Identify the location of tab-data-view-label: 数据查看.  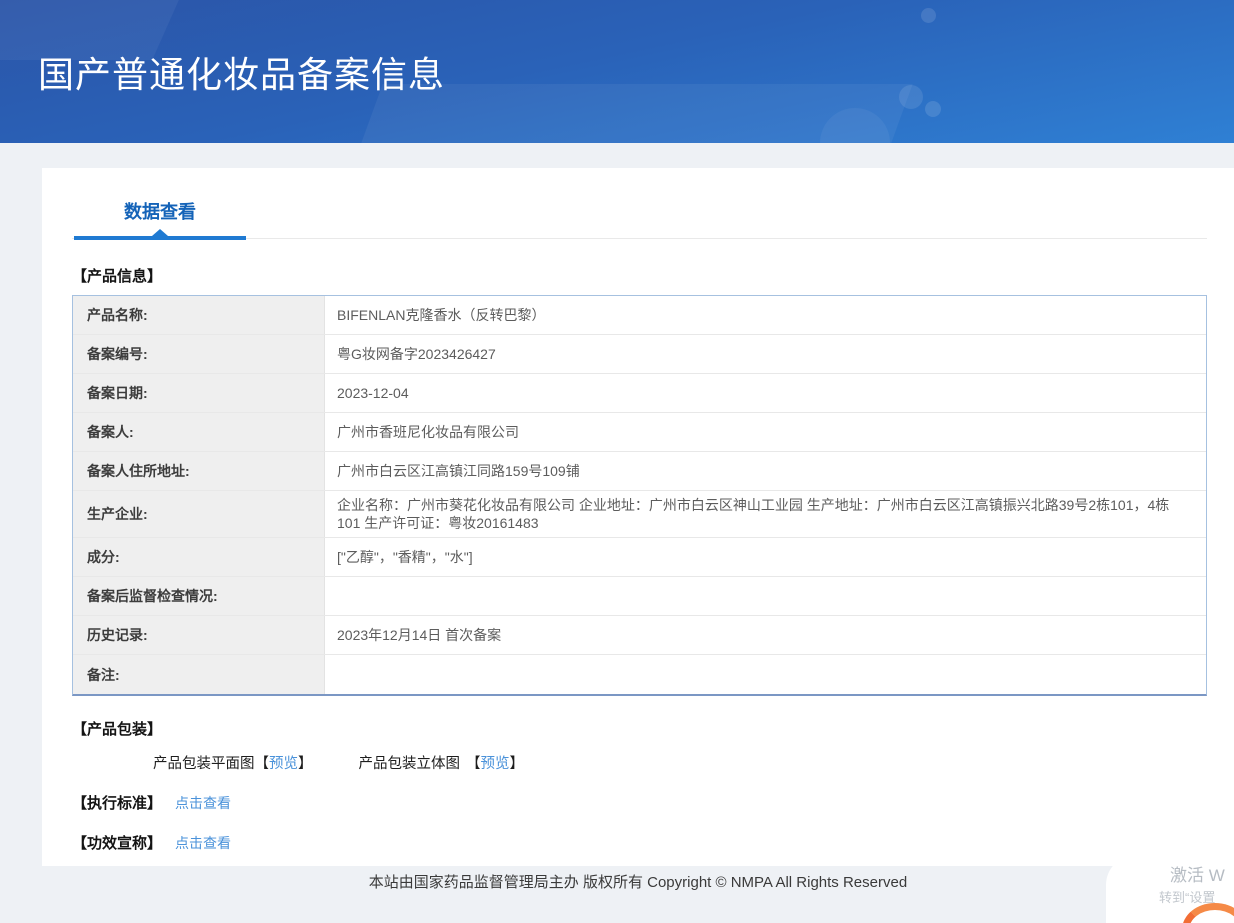
(160, 212).